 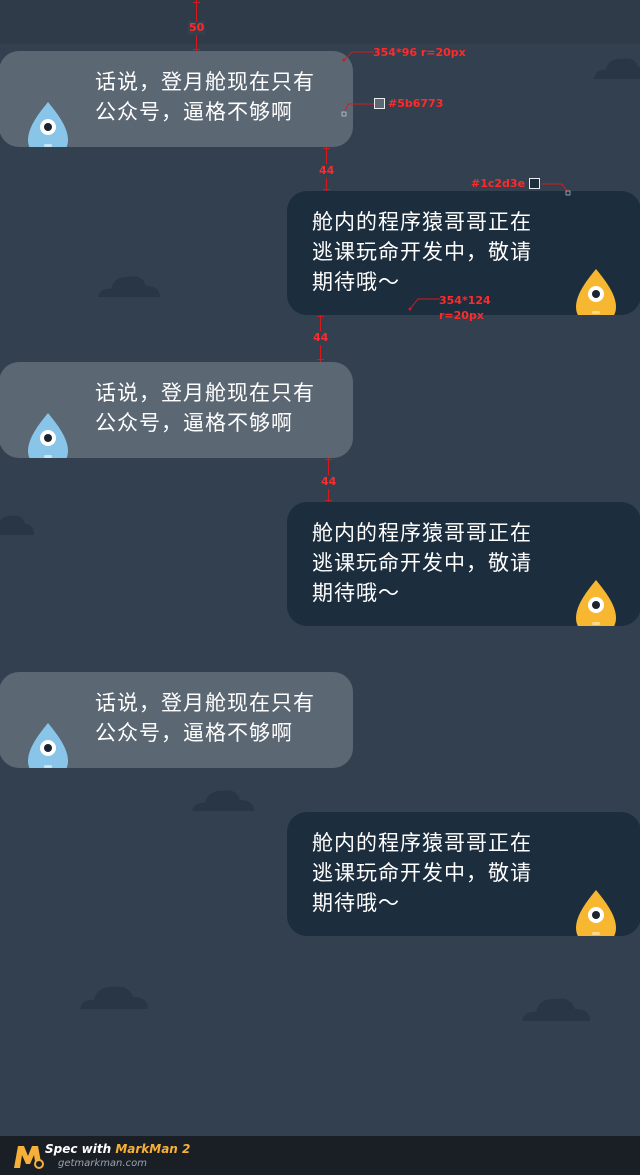 What do you see at coordinates (80, 1149) in the screenshot?
I see `footer-prefix: Spec with` at bounding box center [80, 1149].